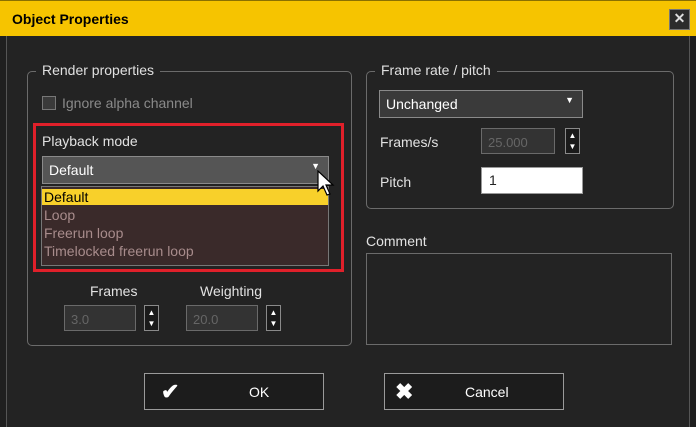 The image size is (696, 427). Describe the element at coordinates (119, 251) in the screenshot. I see `option-timelocked-freerun-loop: Timelocked freerun loop` at that location.